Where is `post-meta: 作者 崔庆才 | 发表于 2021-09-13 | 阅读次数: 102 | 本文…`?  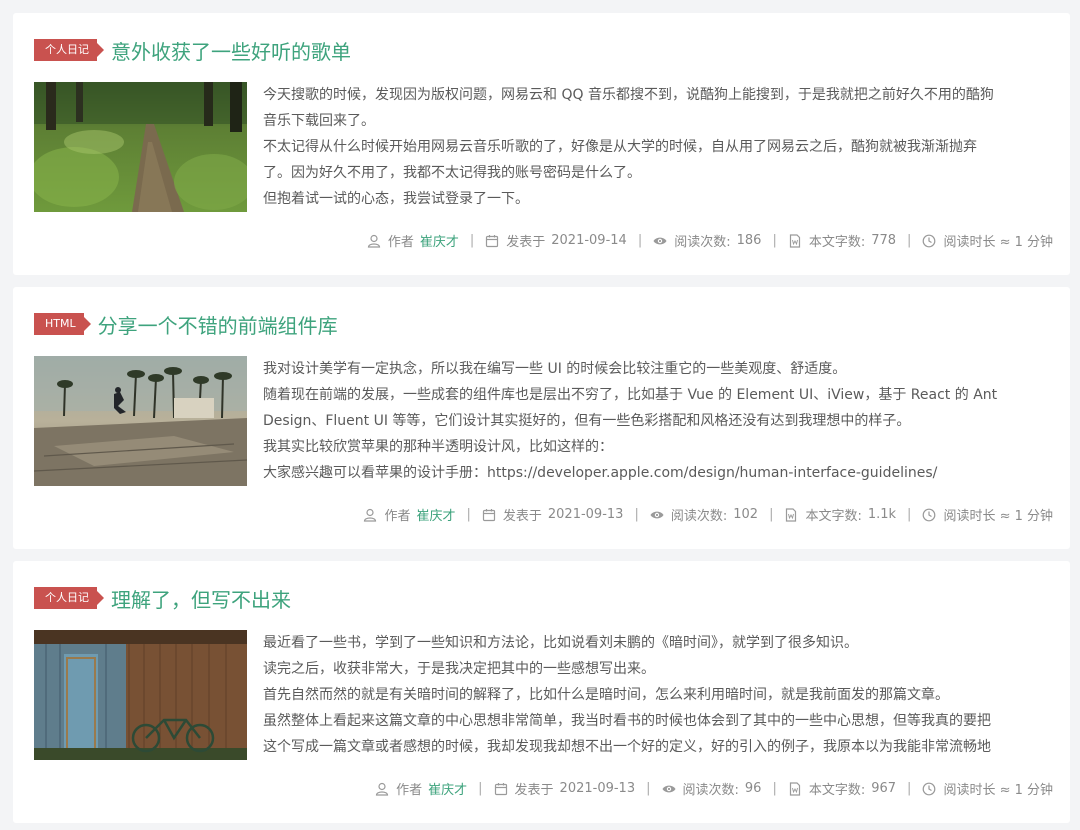 post-meta: 作者 崔庆才 | 发表于 2021-09-13 | 阅读次数: 102 | 本文… is located at coordinates (708, 514).